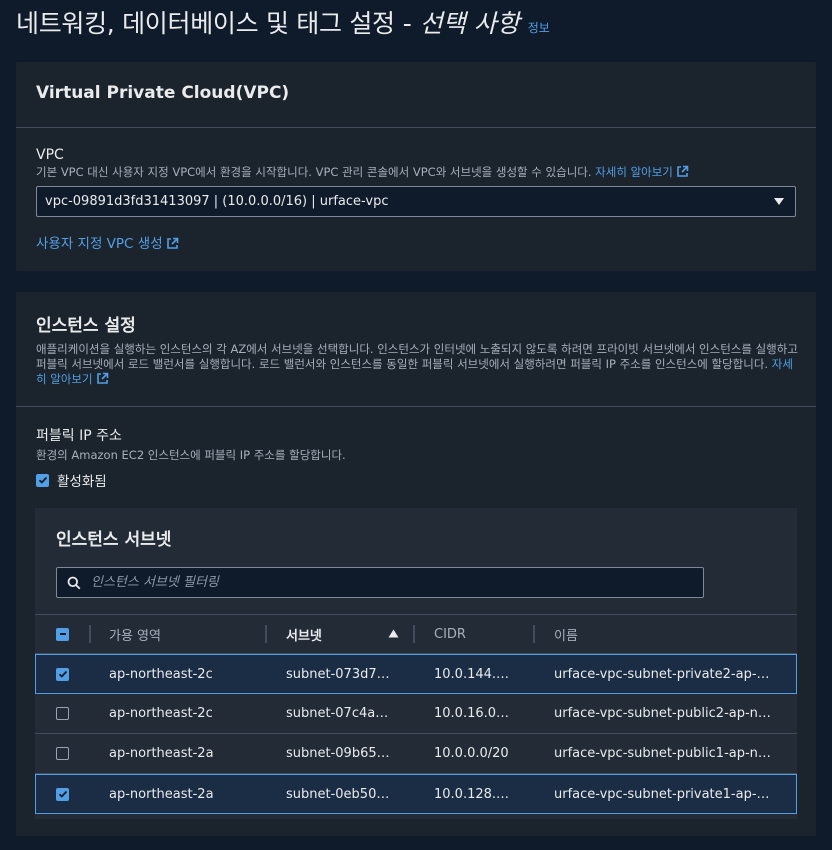 The image size is (832, 850). What do you see at coordinates (205, 23) in the screenshot?
I see `page-title: 네트워킹, 데이터베이스 및 태그 설정` at bounding box center [205, 23].